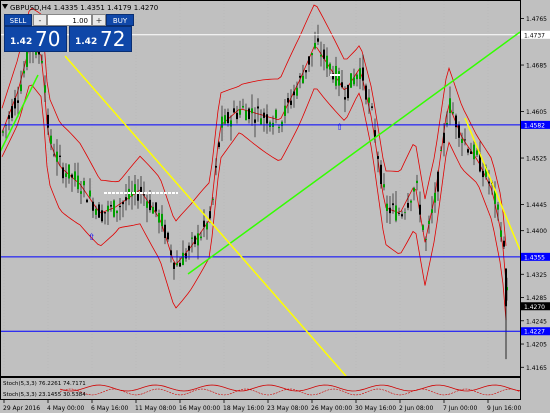 The width and height of the screenshot is (550, 413). I want to click on buy-price-box: 1.42 72, so click(100, 39).